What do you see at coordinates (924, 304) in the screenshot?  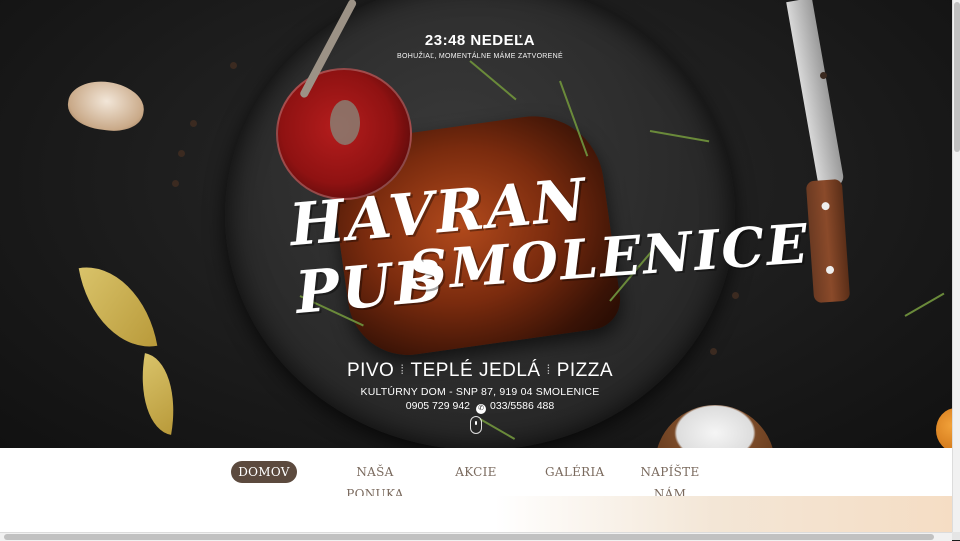 I see `herb-sprig` at bounding box center [924, 304].